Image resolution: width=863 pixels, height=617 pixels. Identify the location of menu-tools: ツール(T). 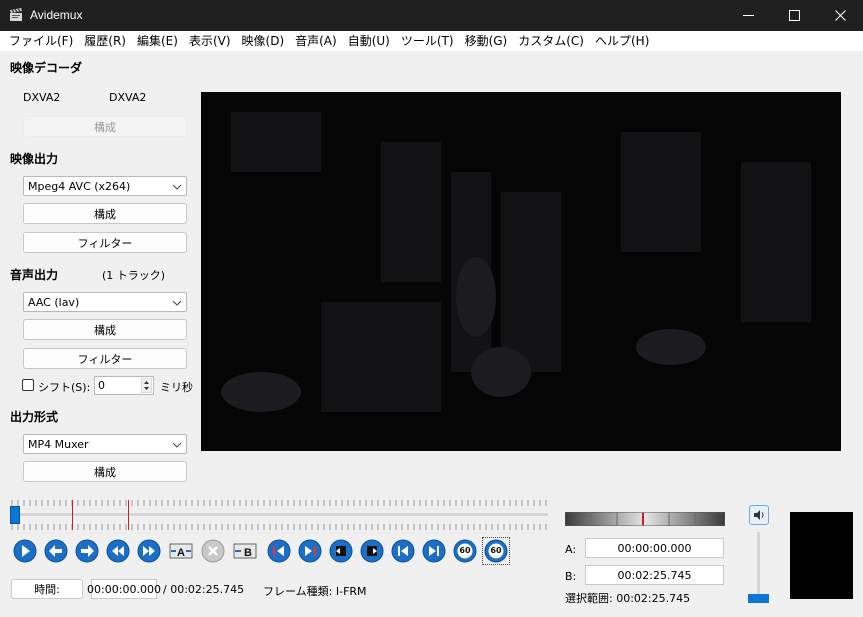
(427, 41).